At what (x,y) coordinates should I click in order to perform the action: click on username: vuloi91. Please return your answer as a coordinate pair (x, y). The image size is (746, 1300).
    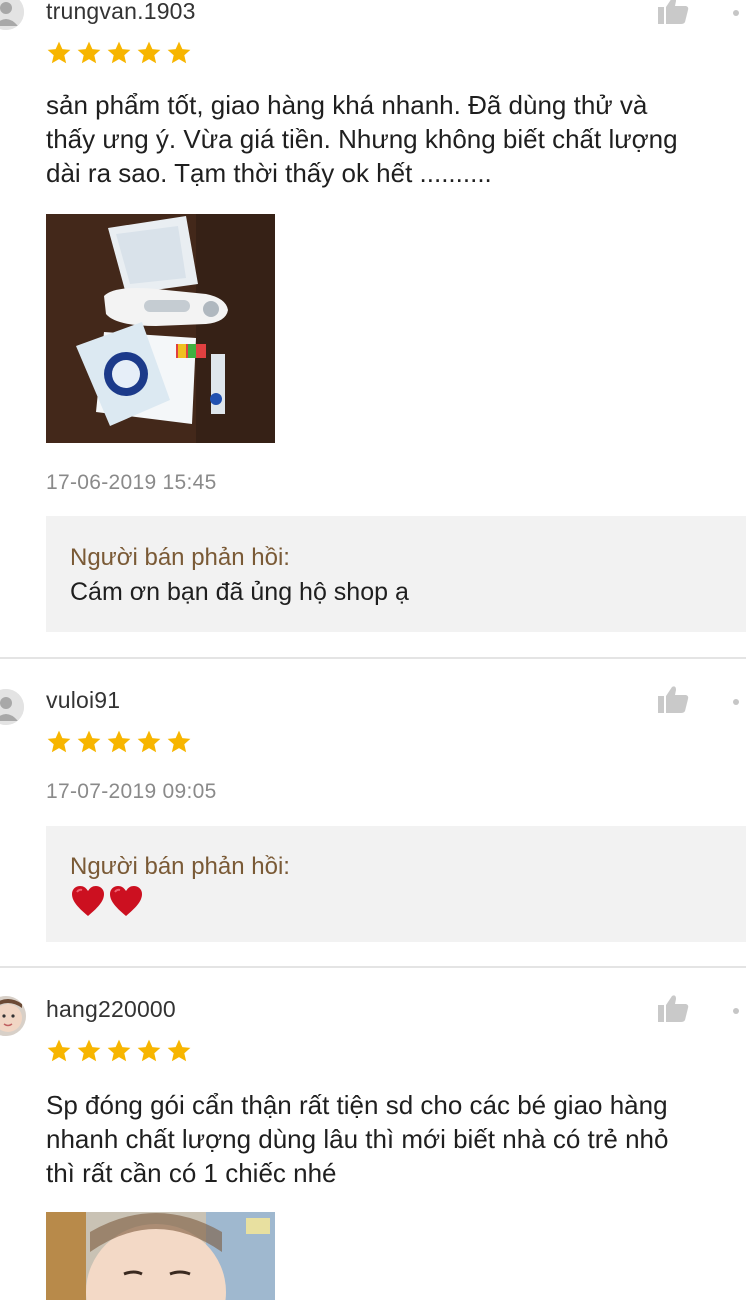
    Looking at the image, I should click on (83, 700).